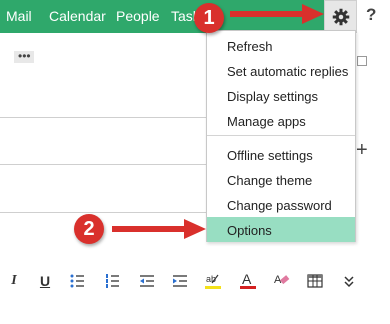 This screenshot has height=324, width=390. I want to click on callout-badge: 2, so click(89, 229).